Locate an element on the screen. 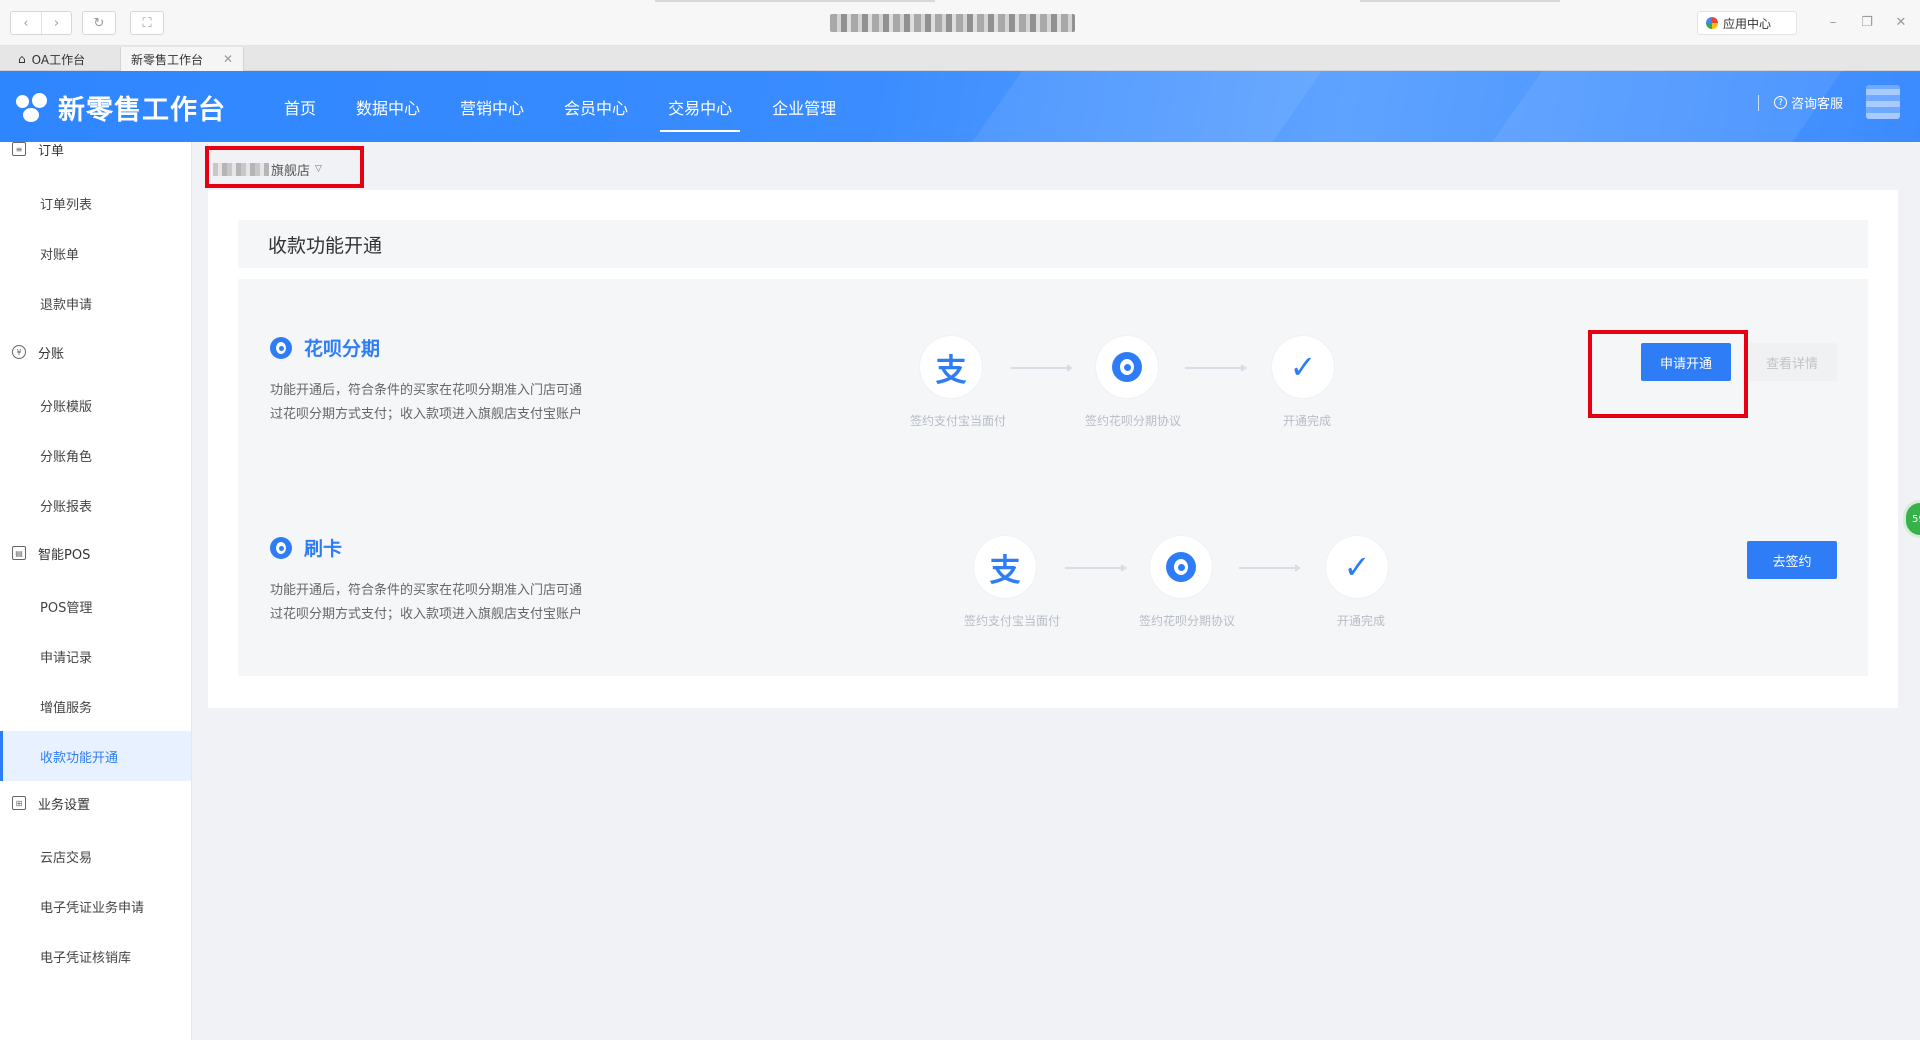 This screenshot has height=1040, width=1920. step-complete: ✓ is located at coordinates (1357, 567).